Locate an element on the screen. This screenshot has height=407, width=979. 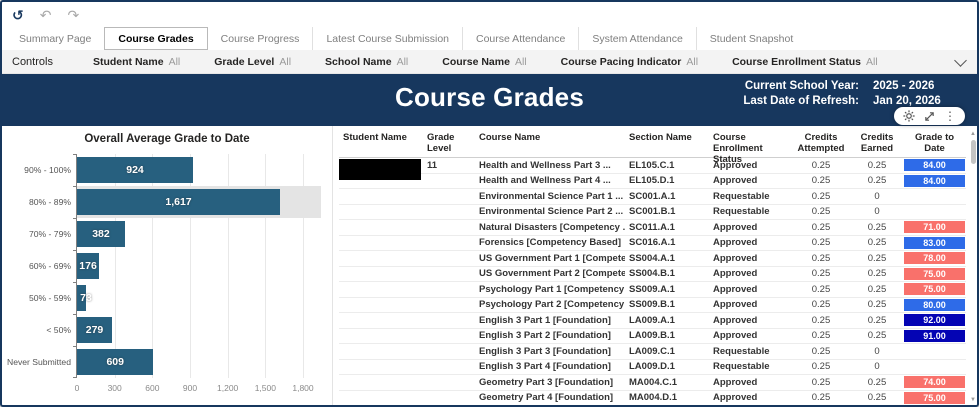
cell-section-name: SS004.B.1 is located at coordinates (667, 274).